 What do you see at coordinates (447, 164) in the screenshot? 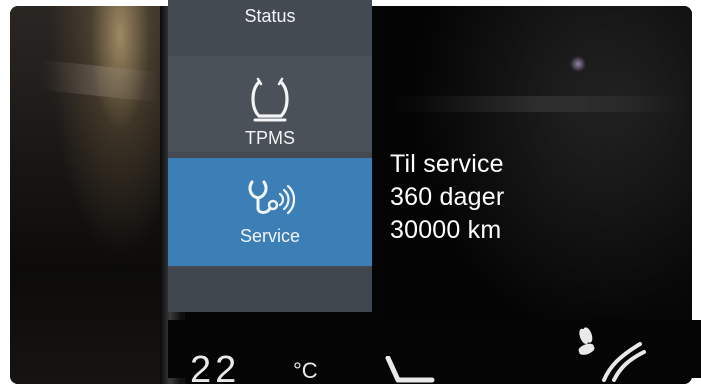
I see `service-title: Til service` at bounding box center [447, 164].